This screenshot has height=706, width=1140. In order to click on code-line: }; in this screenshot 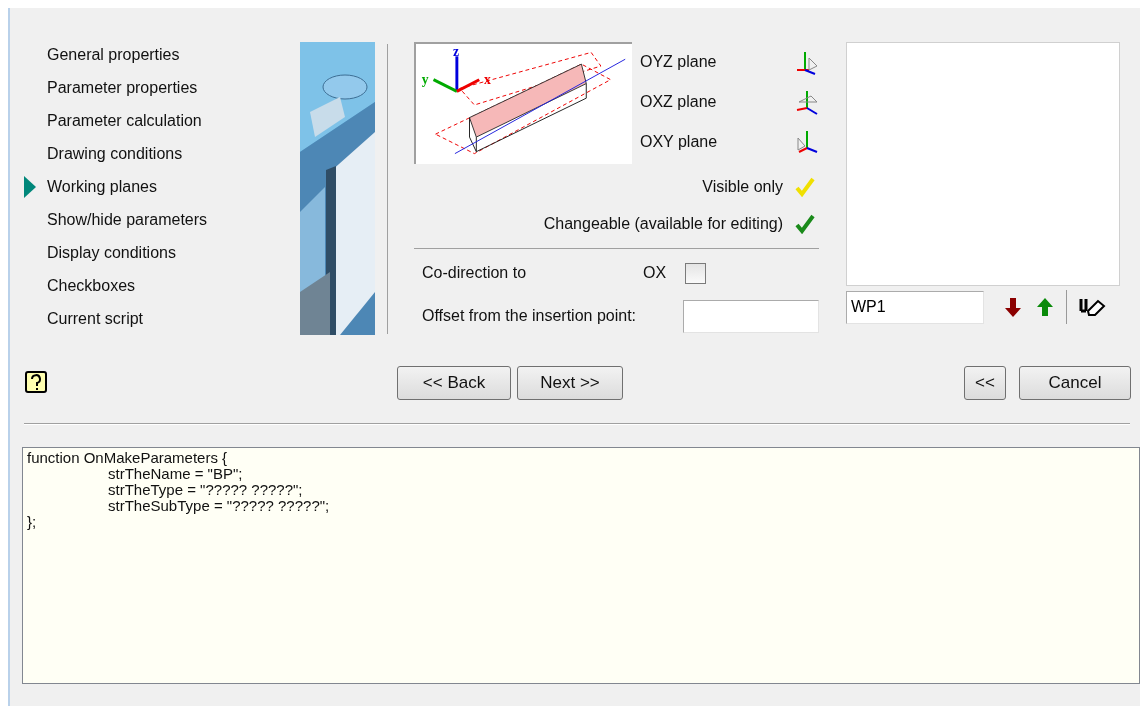, I will do `click(32, 522)`.